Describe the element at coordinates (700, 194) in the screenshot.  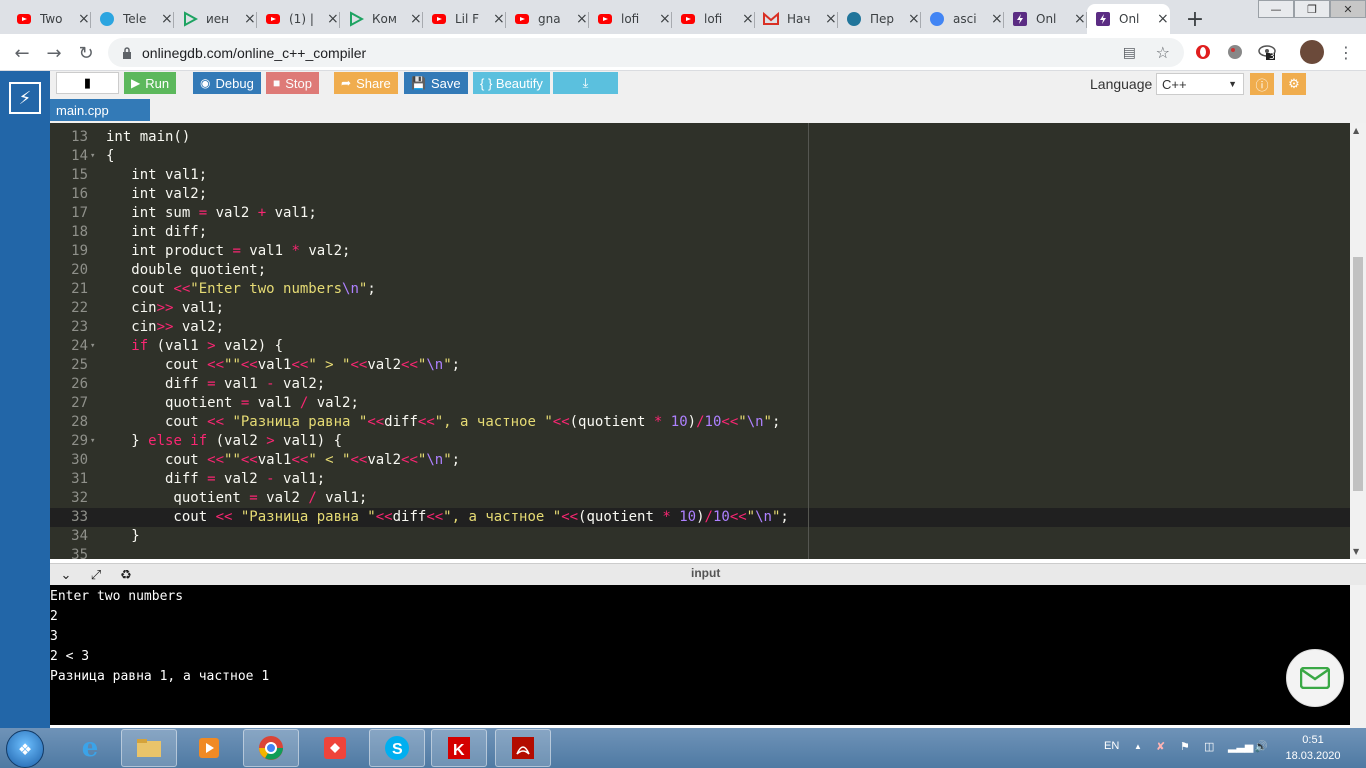
I see `code-line: 16 int val2;` at that location.